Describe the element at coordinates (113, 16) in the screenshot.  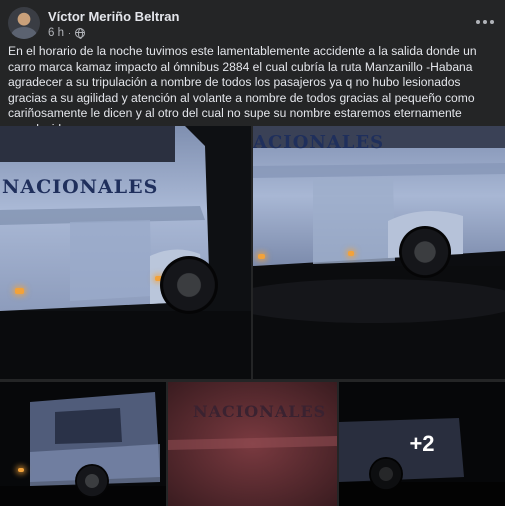
I see `author-name: Víctor Meriño Beltran` at that location.